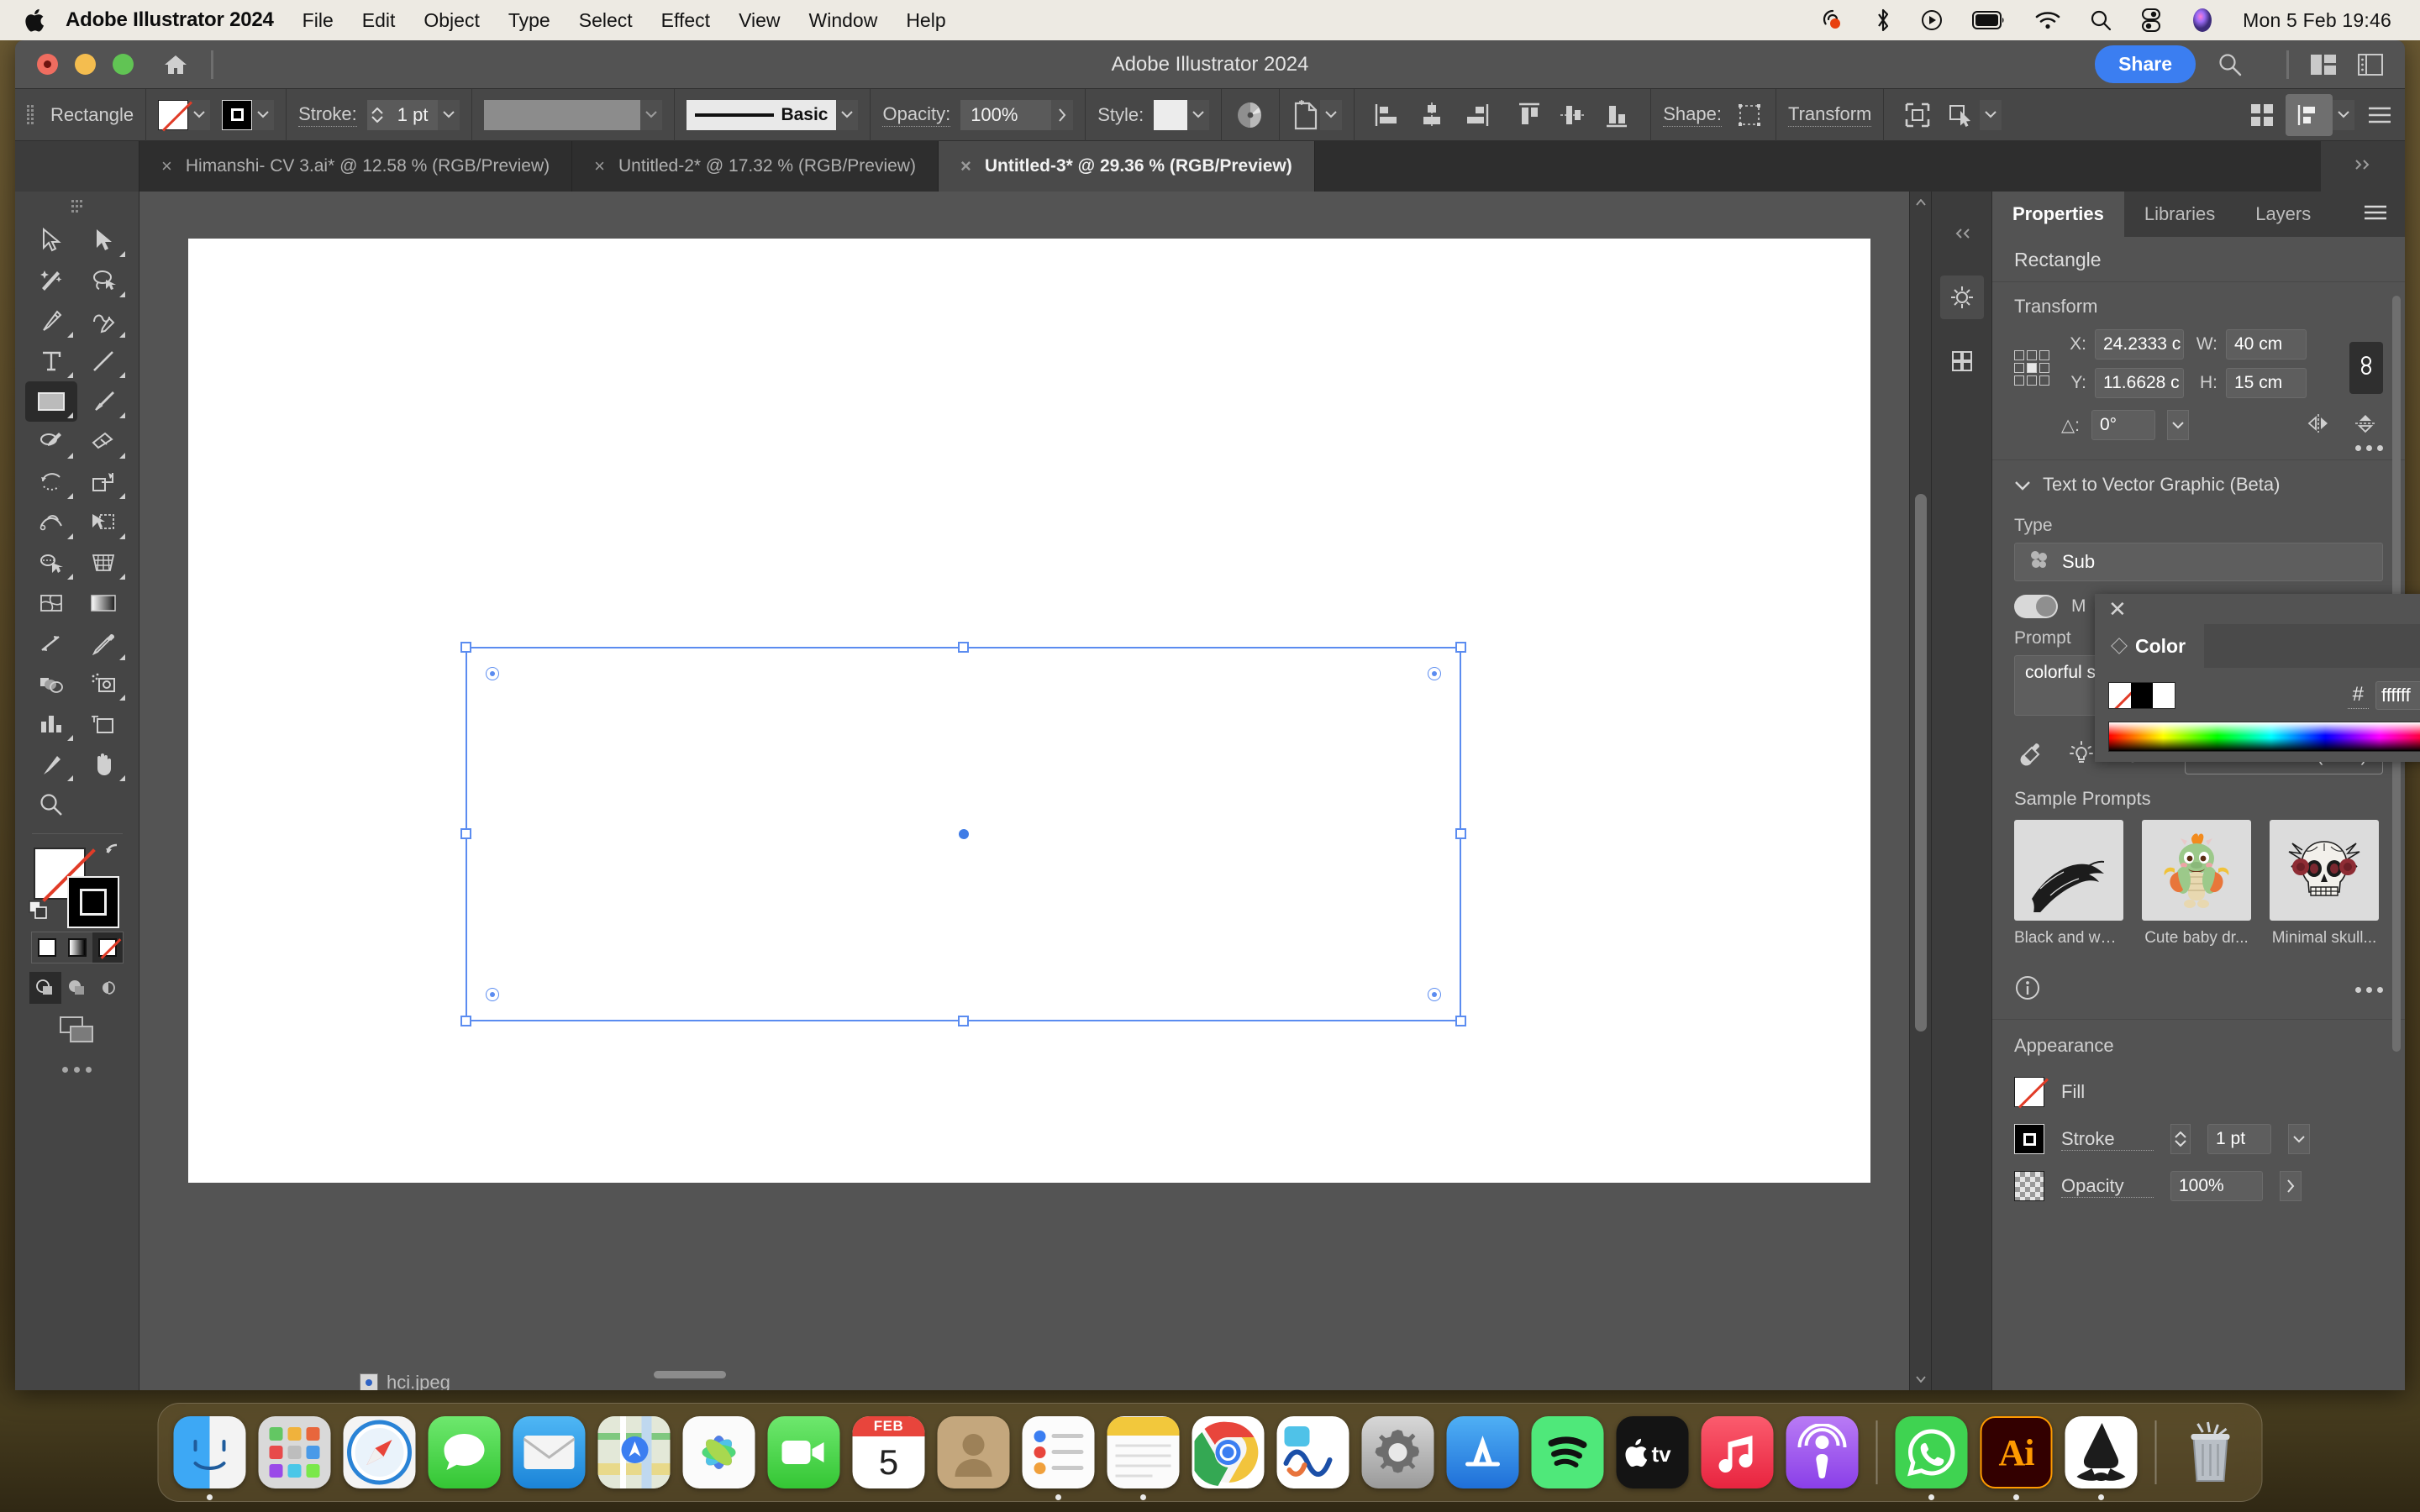 Image resolution: width=2420 pixels, height=1512 pixels. I want to click on flip-vertical-icon, so click(2365, 425).